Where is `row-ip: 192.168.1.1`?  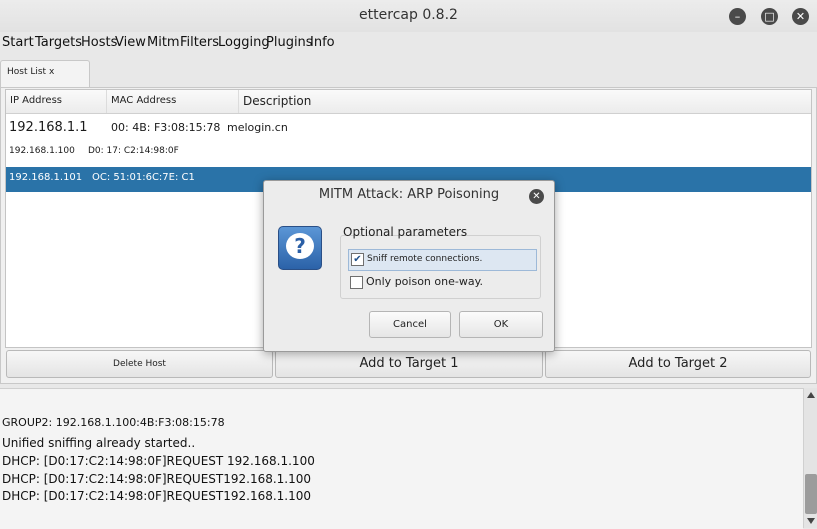 row-ip: 192.168.1.1 is located at coordinates (48, 127).